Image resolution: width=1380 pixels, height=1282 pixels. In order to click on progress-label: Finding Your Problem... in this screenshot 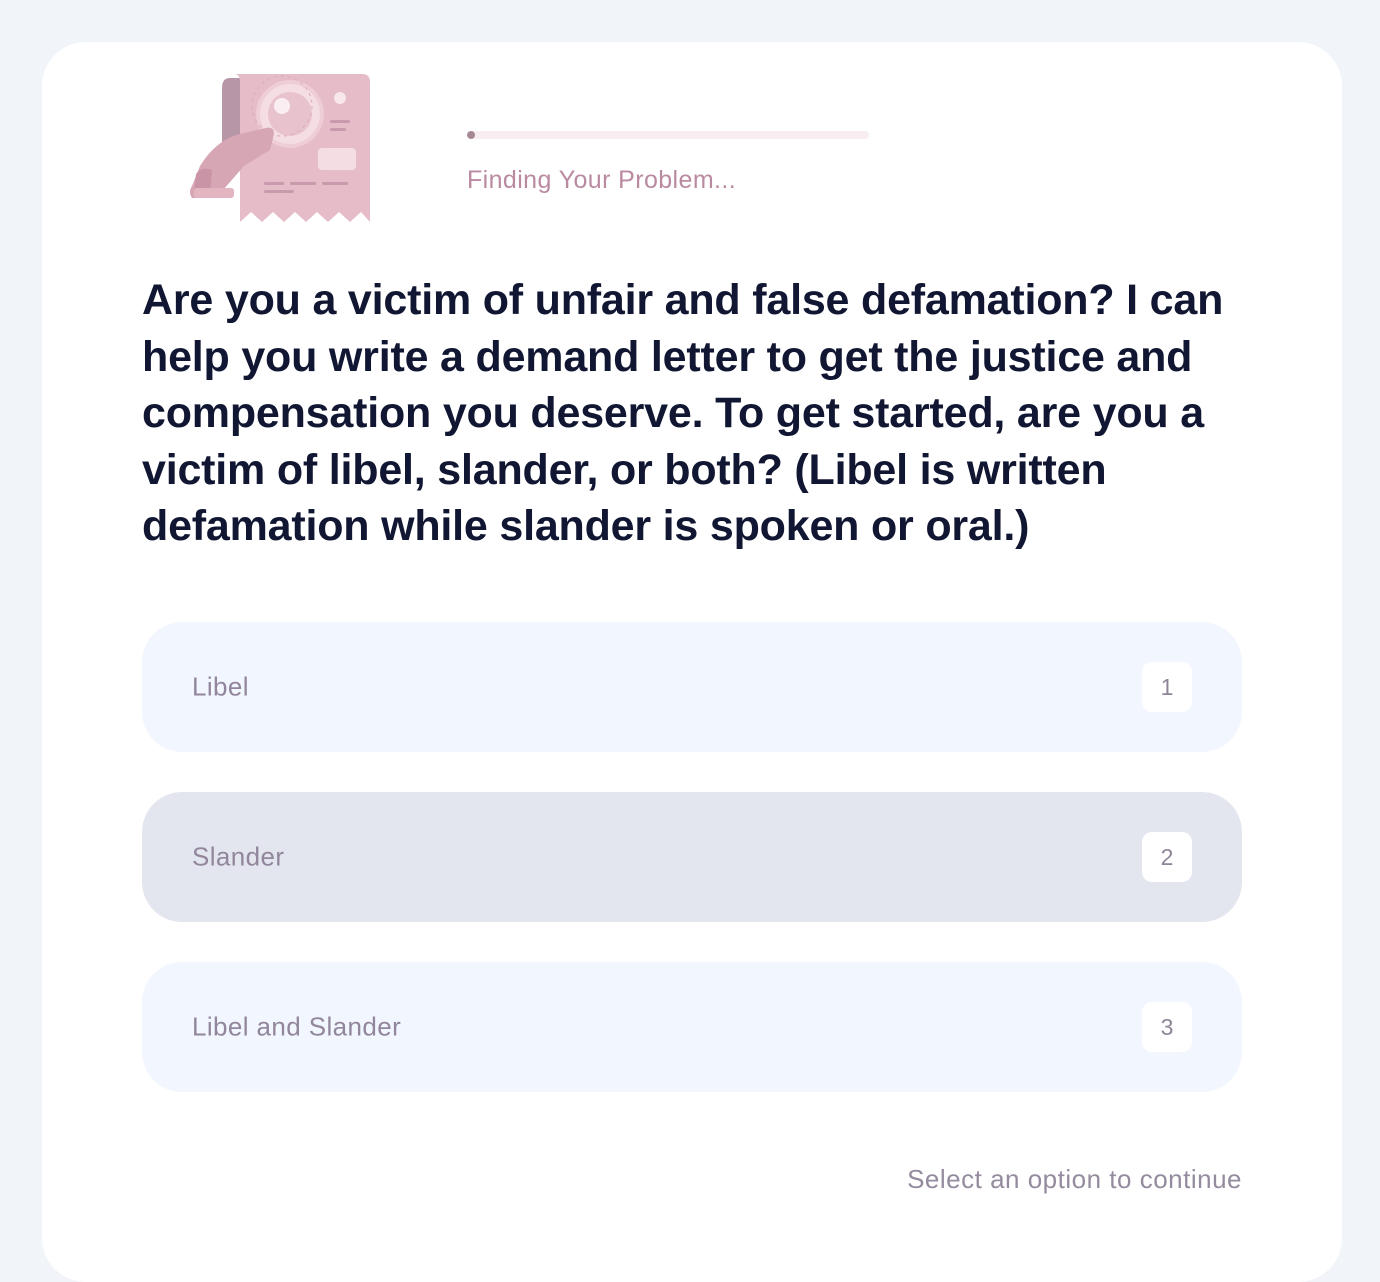, I will do `click(602, 180)`.